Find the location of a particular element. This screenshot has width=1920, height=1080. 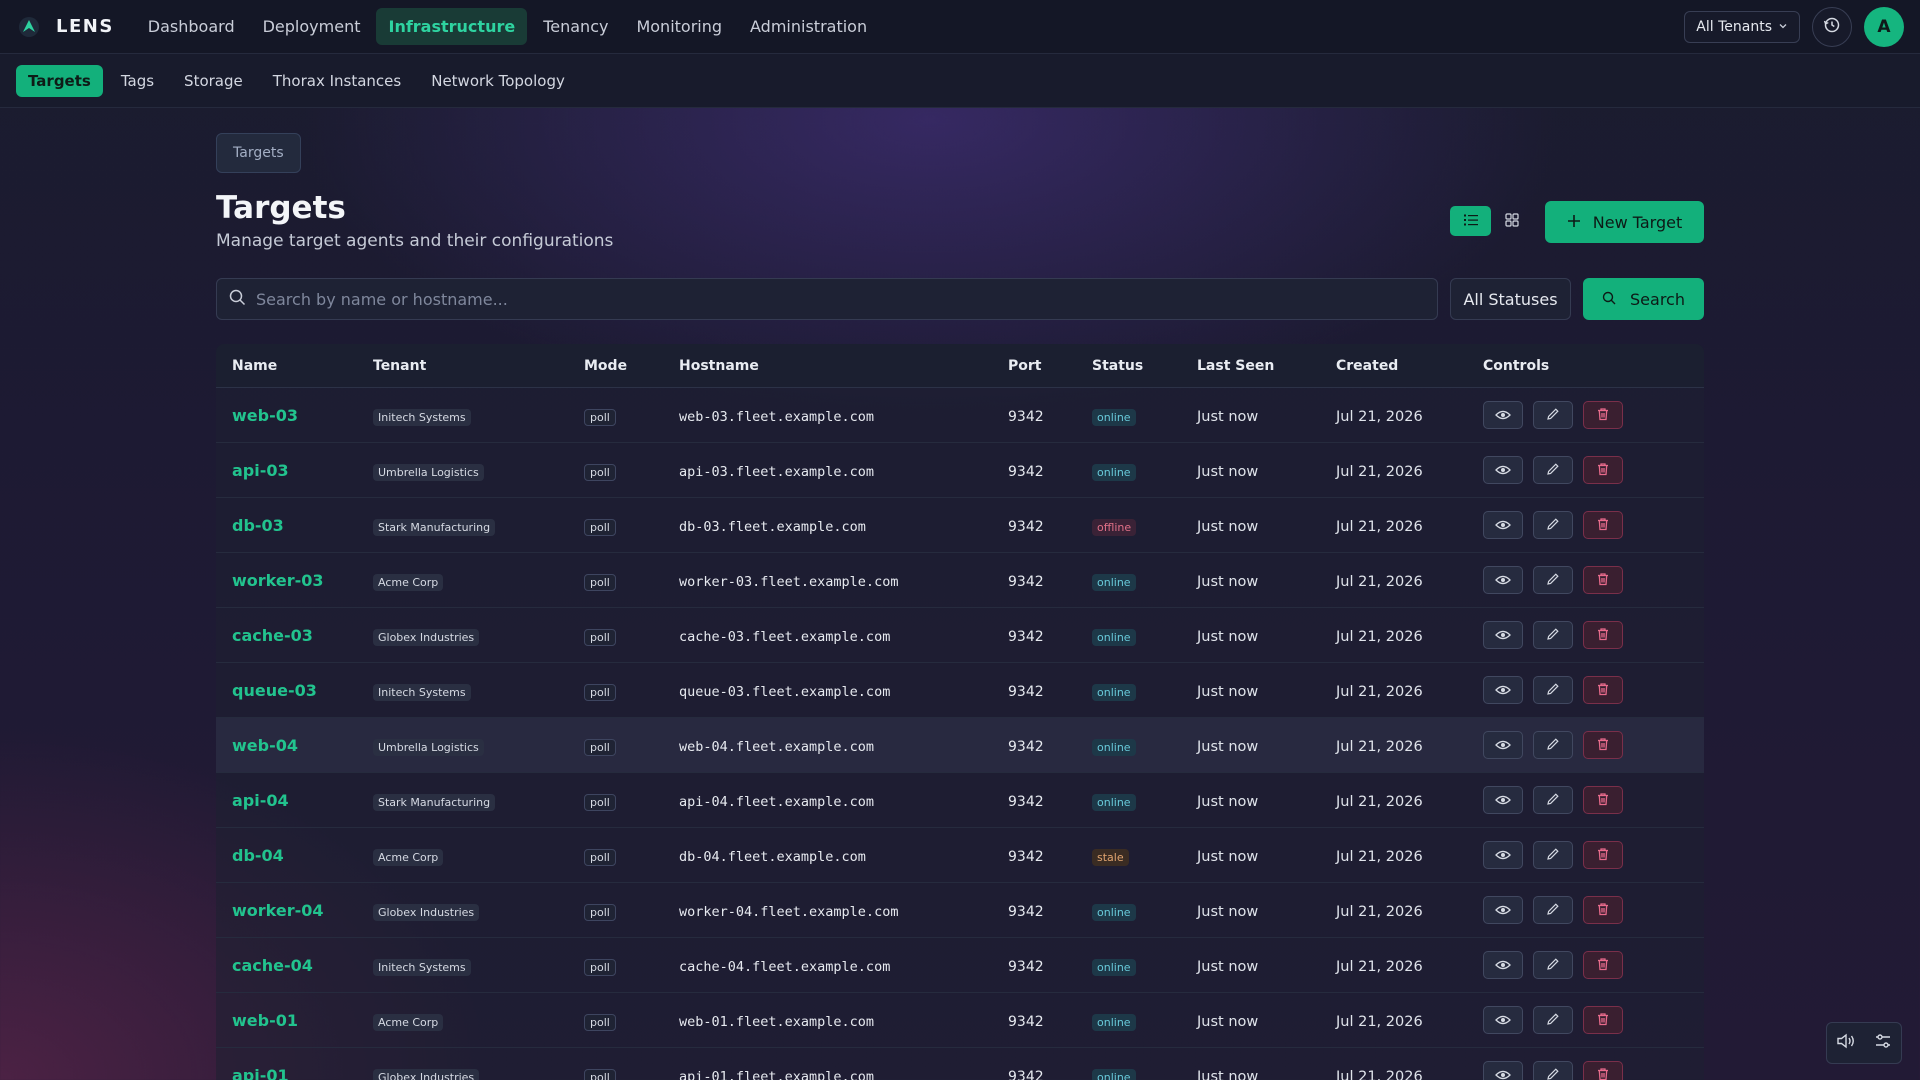

tenant-select: All Tenants is located at coordinates (1742, 26).